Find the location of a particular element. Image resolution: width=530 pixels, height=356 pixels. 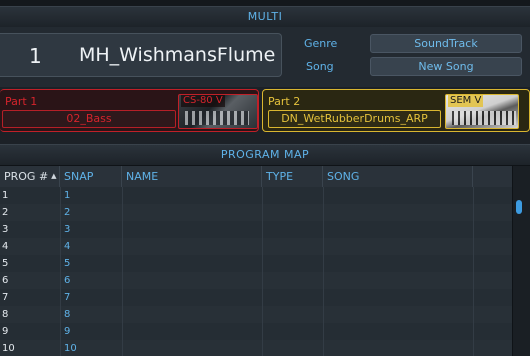

sort-arrow-icon: ▲ is located at coordinates (54, 176).